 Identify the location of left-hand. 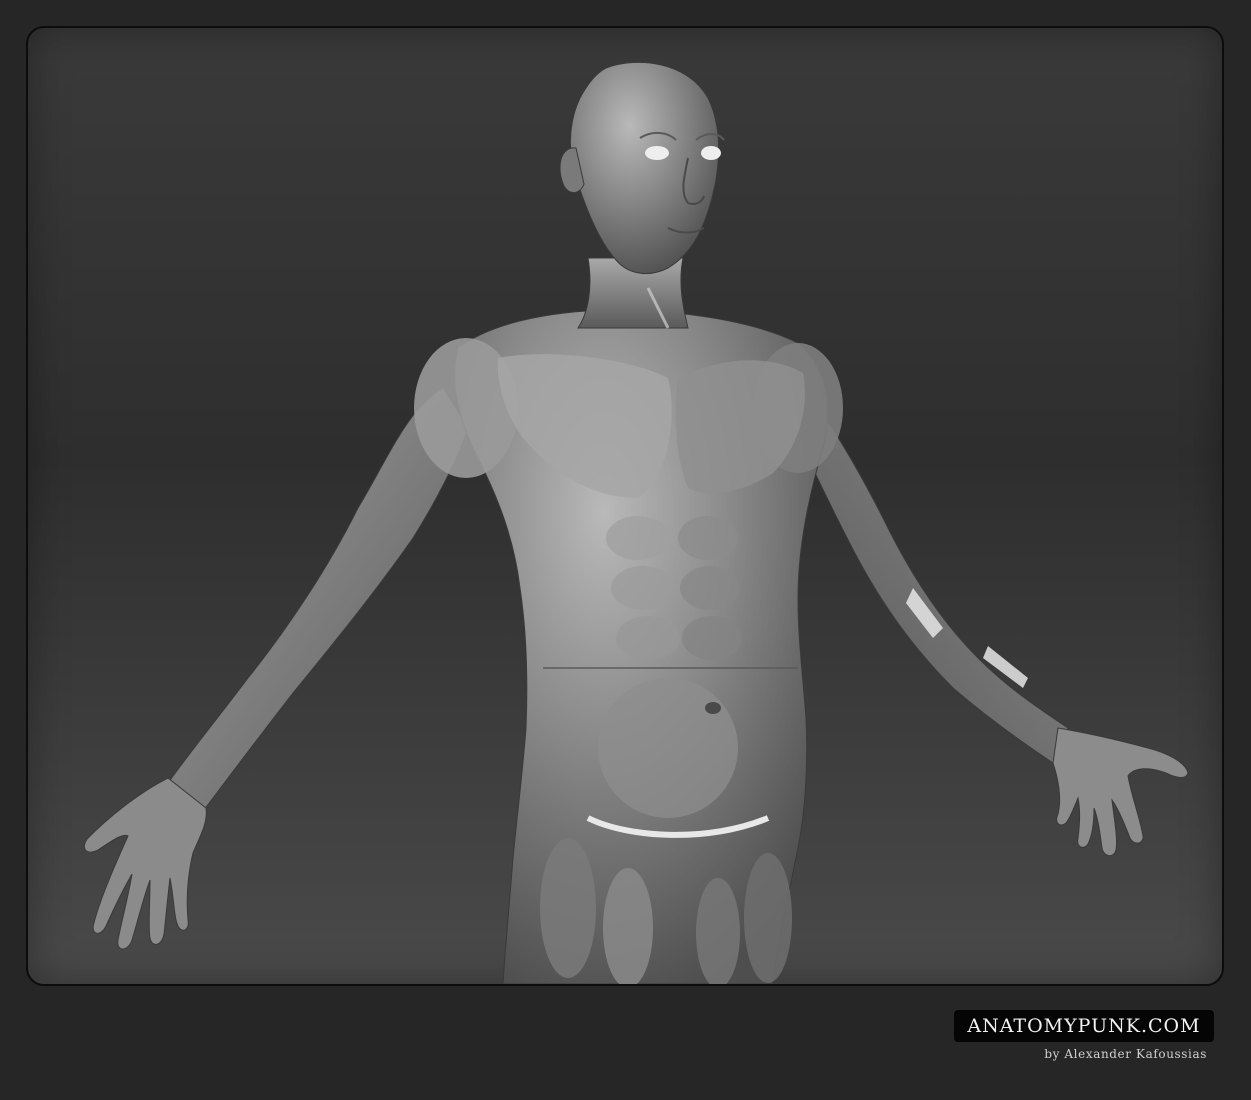
(145, 863).